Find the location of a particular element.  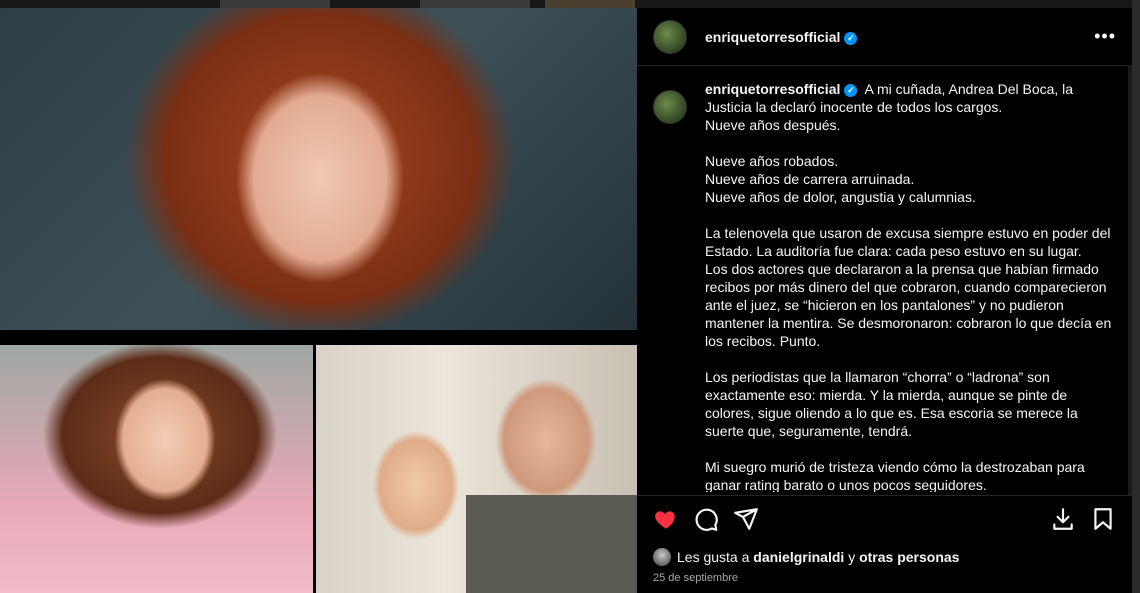

bookmark-icon is located at coordinates (1103, 519).